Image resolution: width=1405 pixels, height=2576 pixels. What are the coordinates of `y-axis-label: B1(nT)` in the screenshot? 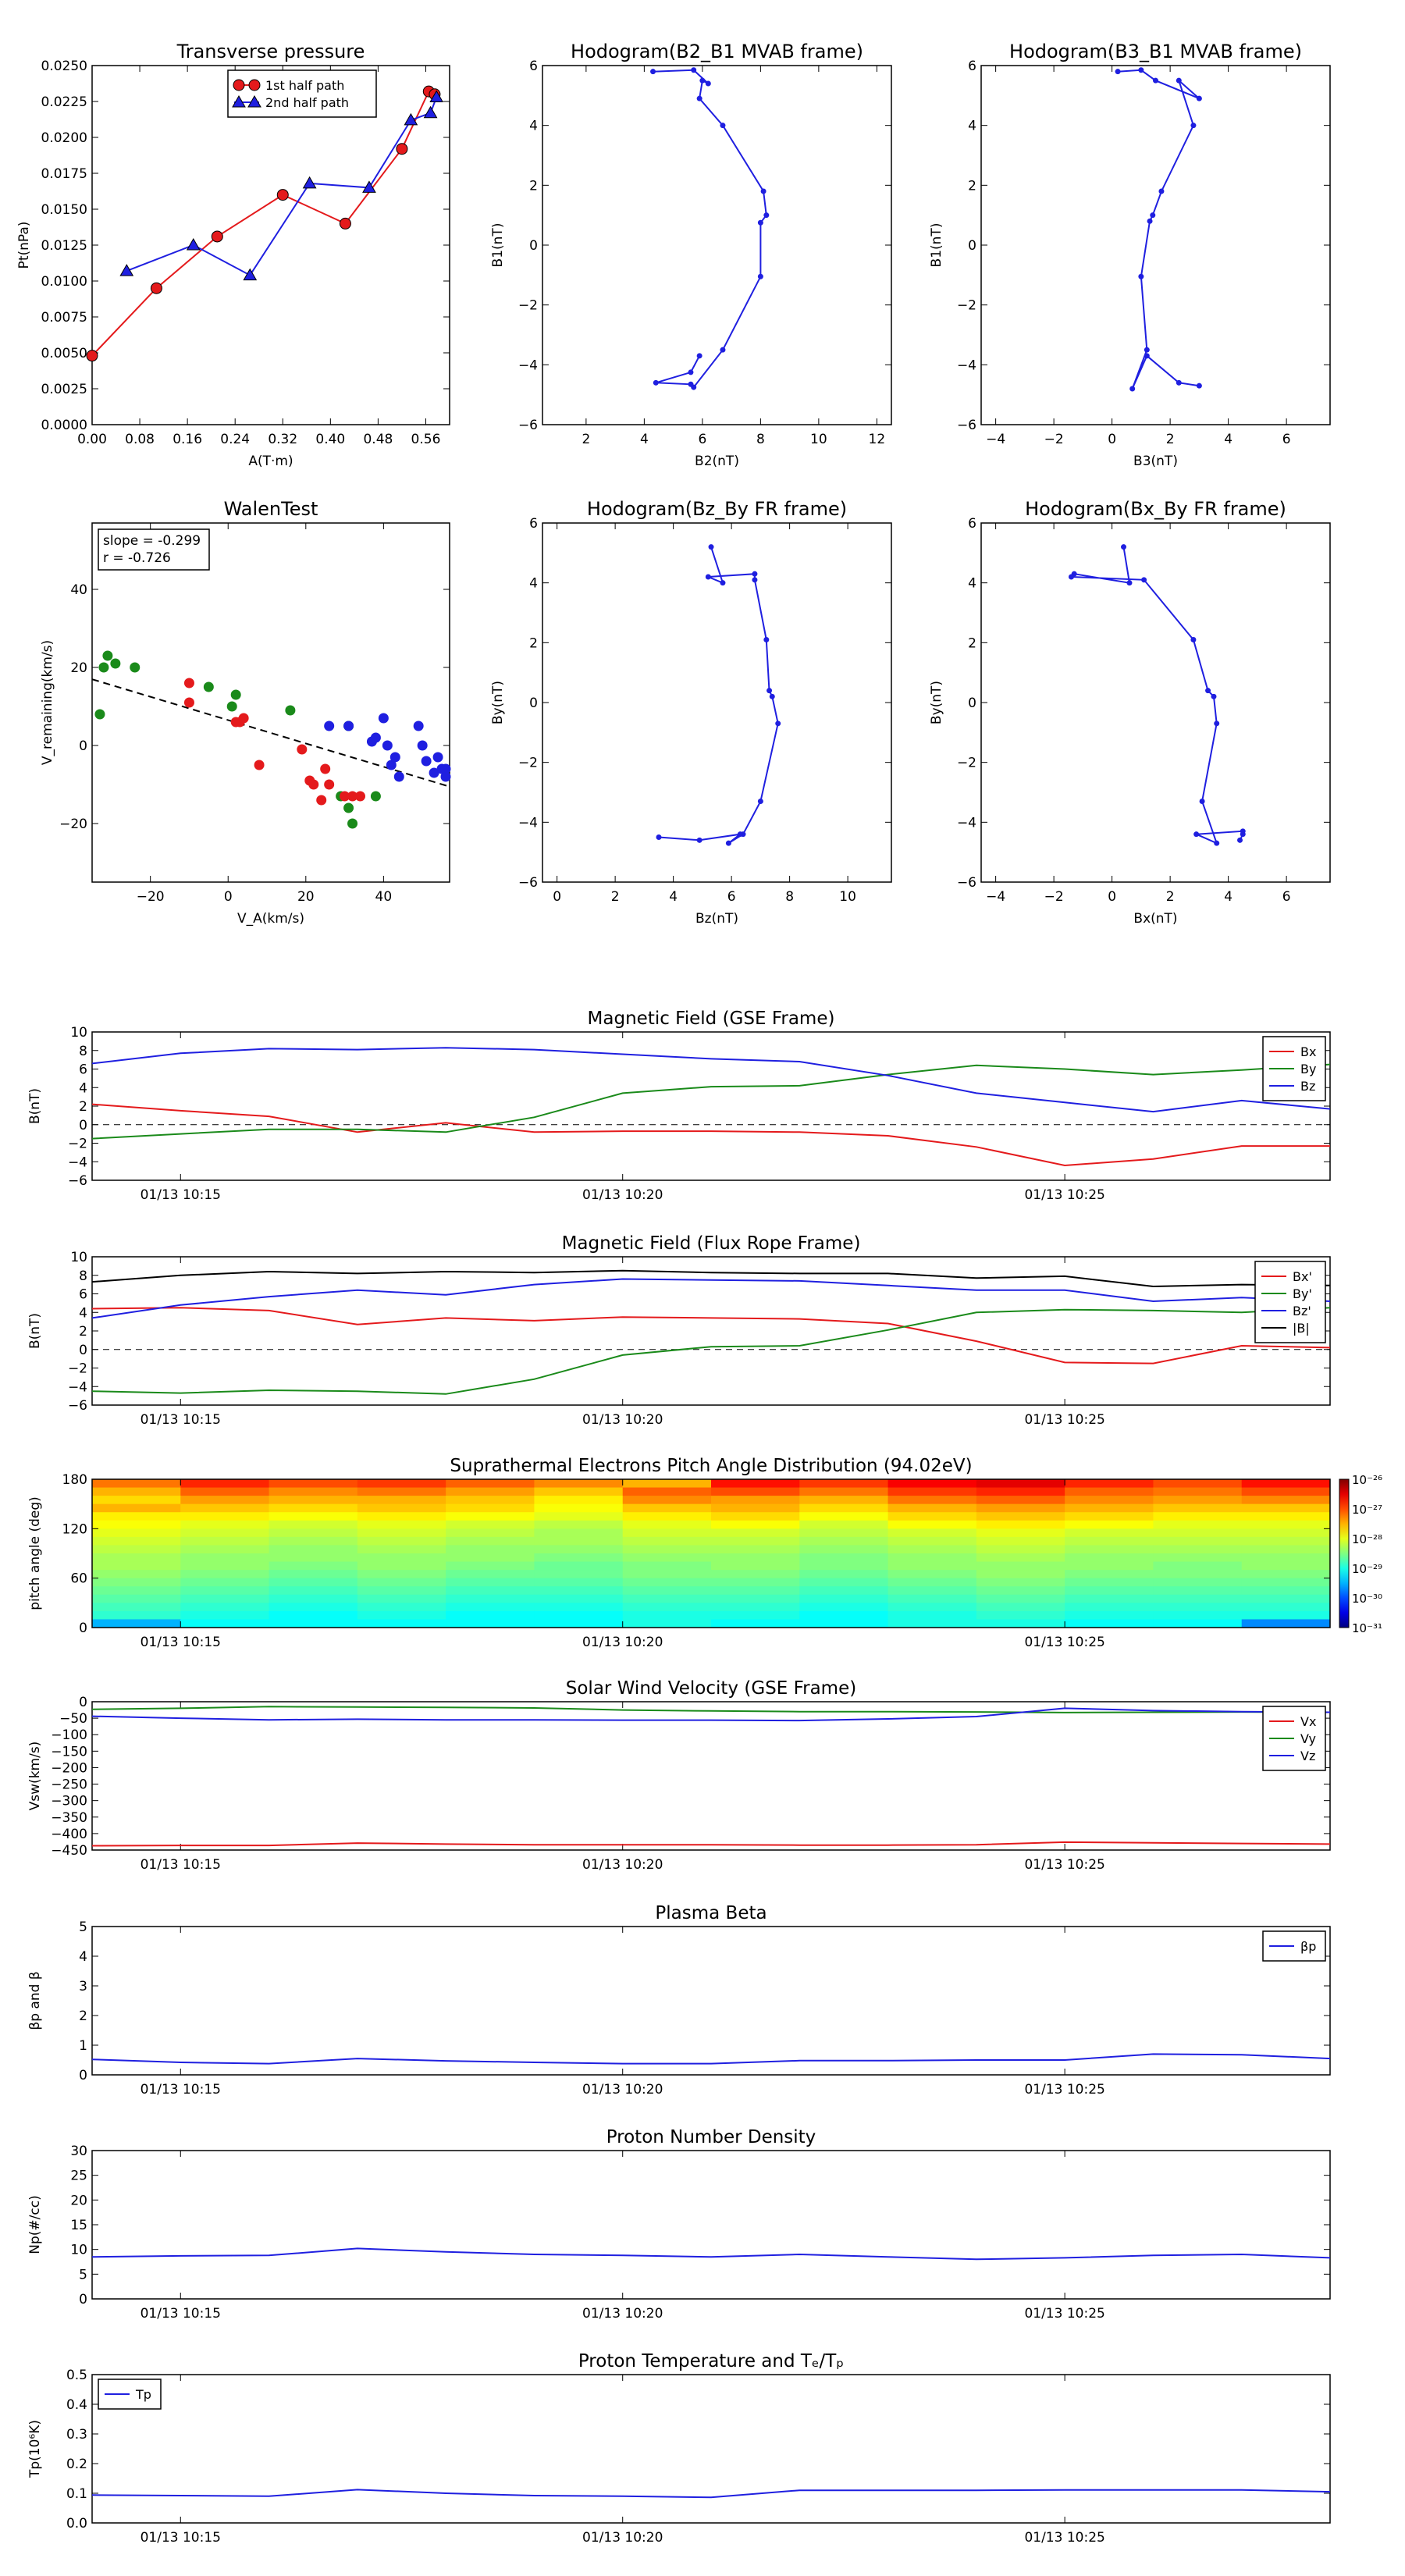 It's located at (937, 245).